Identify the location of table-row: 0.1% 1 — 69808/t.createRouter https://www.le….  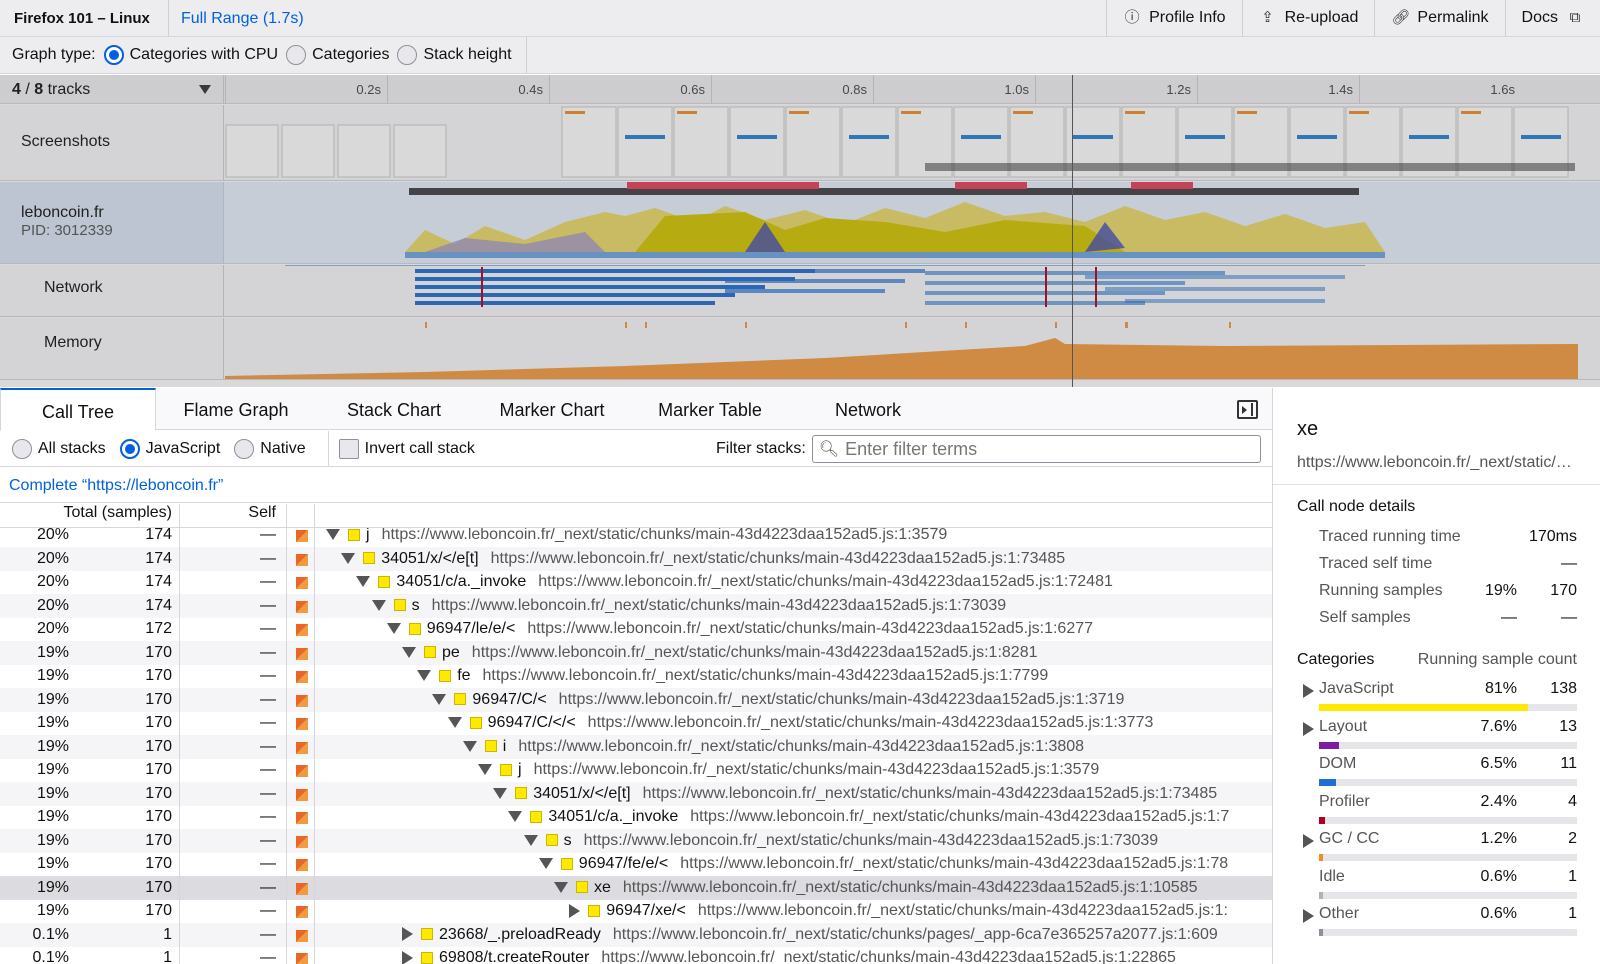
(636, 955).